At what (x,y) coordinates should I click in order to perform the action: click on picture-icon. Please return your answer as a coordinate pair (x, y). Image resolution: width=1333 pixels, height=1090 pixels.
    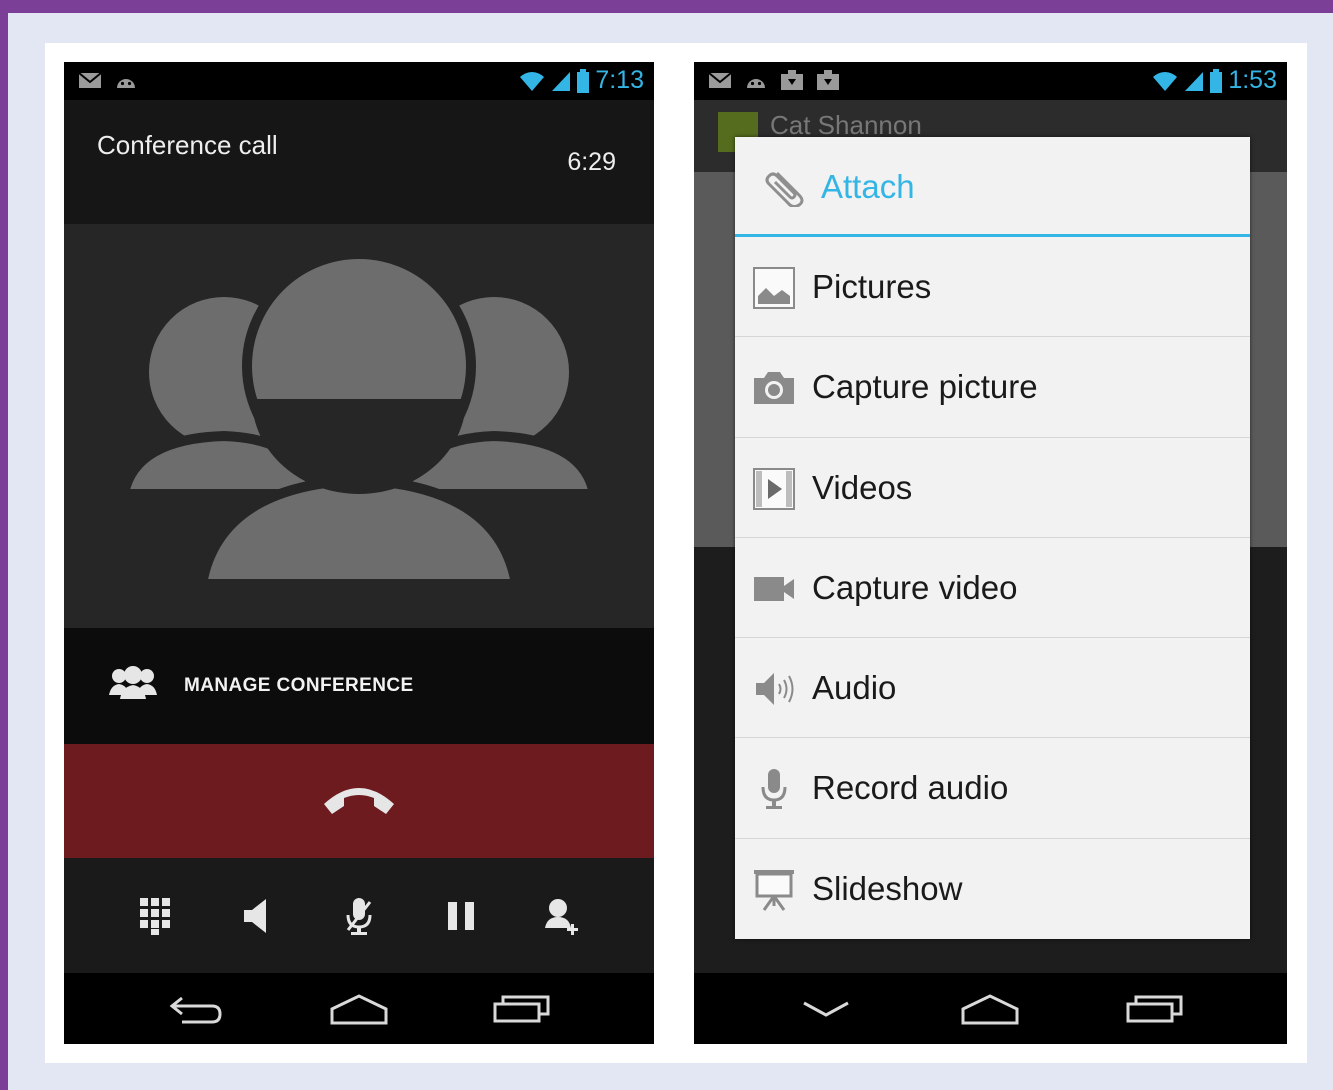
    Looking at the image, I should click on (774, 288).